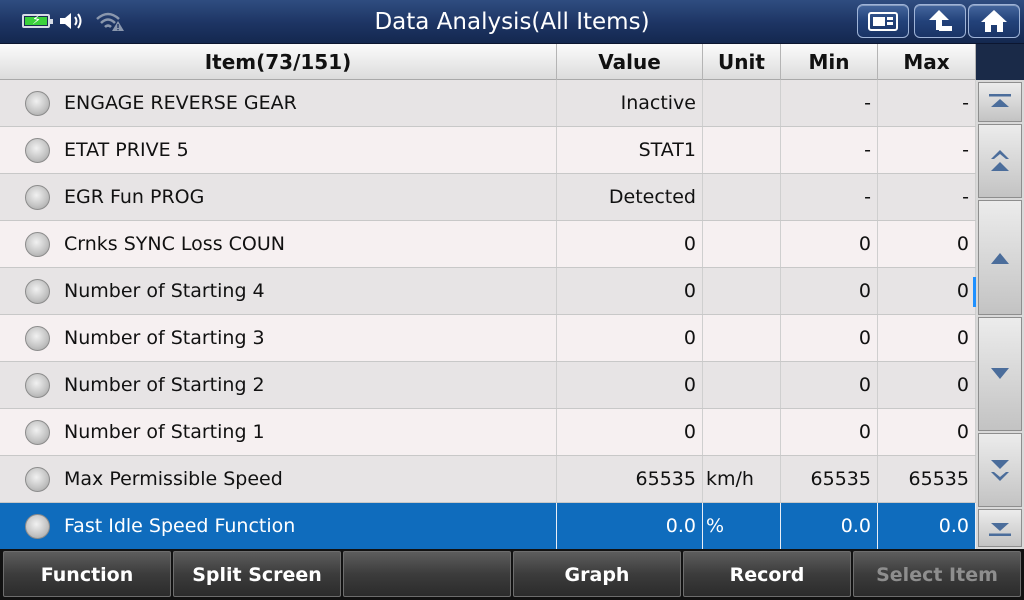 The height and width of the screenshot is (600, 1024). What do you see at coordinates (180, 526) in the screenshot?
I see `item-name: Fast Idle Speed Function` at bounding box center [180, 526].